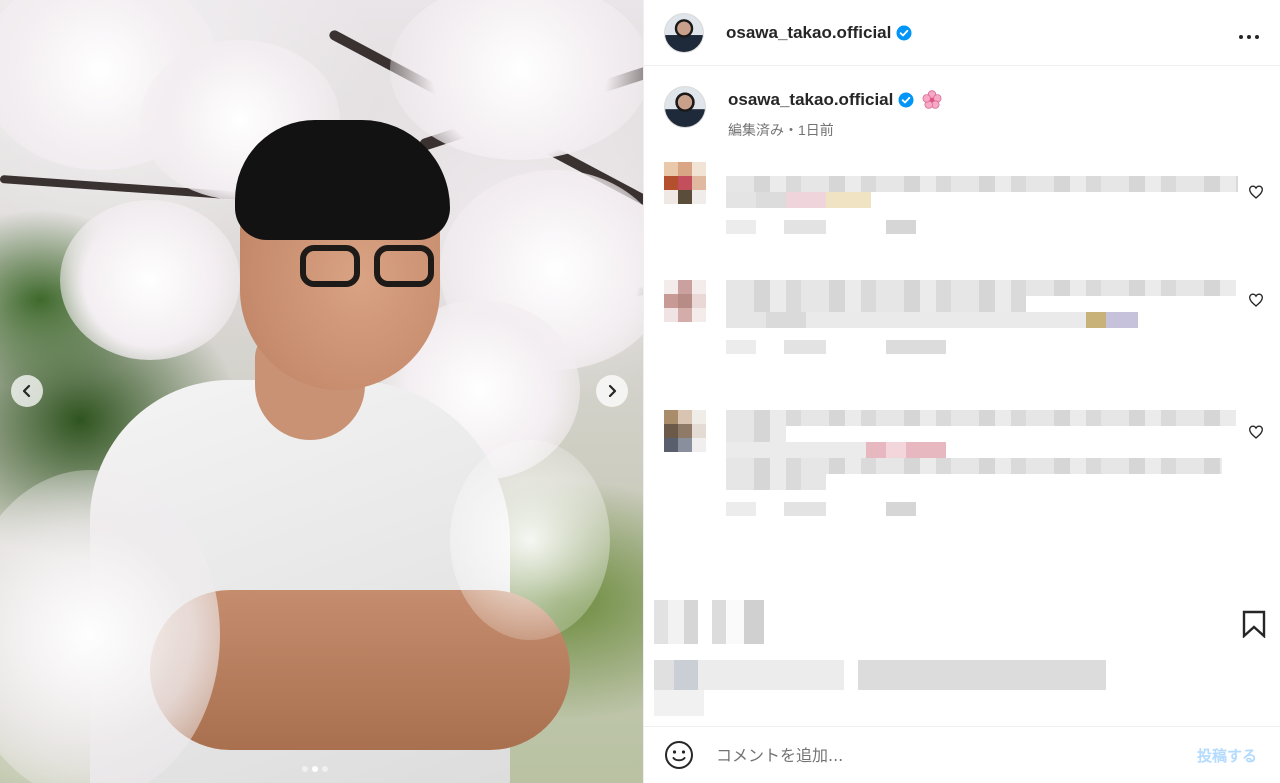  Describe the element at coordinates (684, 32) in the screenshot. I see `avatar` at that location.